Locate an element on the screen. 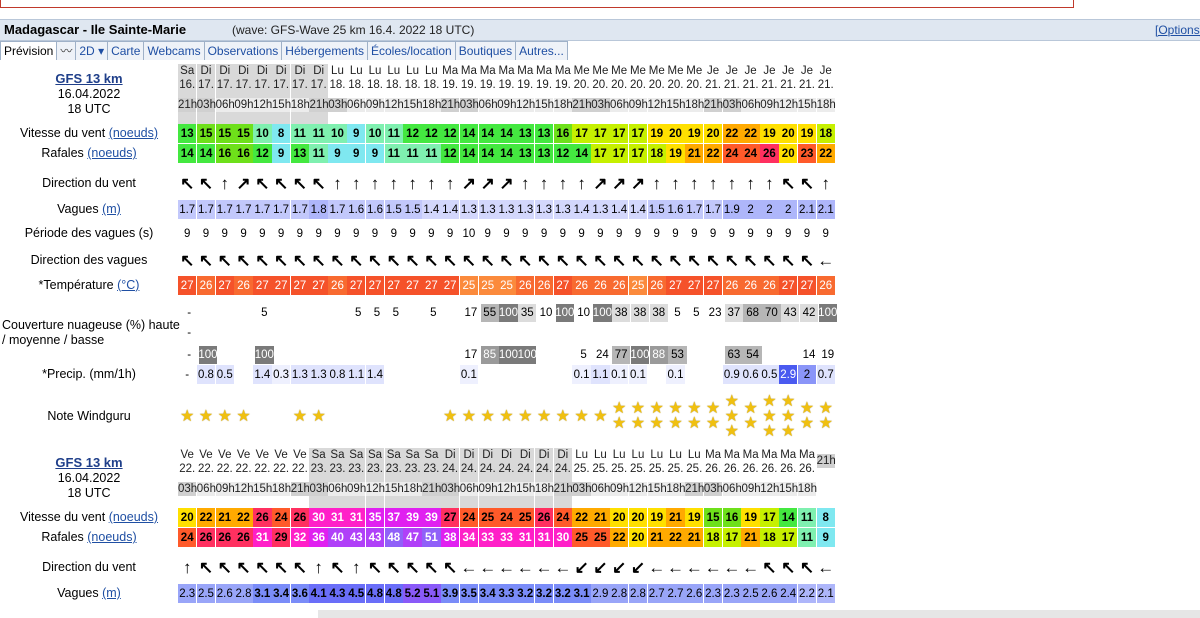 This screenshot has height=618, width=1200. gust-unit-link: (noeuds) is located at coordinates (111, 153).